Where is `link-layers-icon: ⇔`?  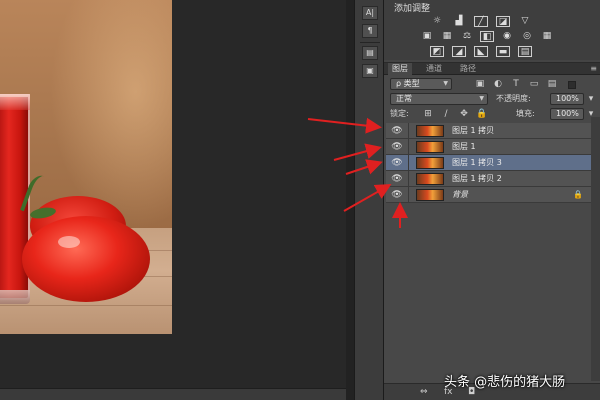 link-layers-icon: ⇔ is located at coordinates (424, 392).